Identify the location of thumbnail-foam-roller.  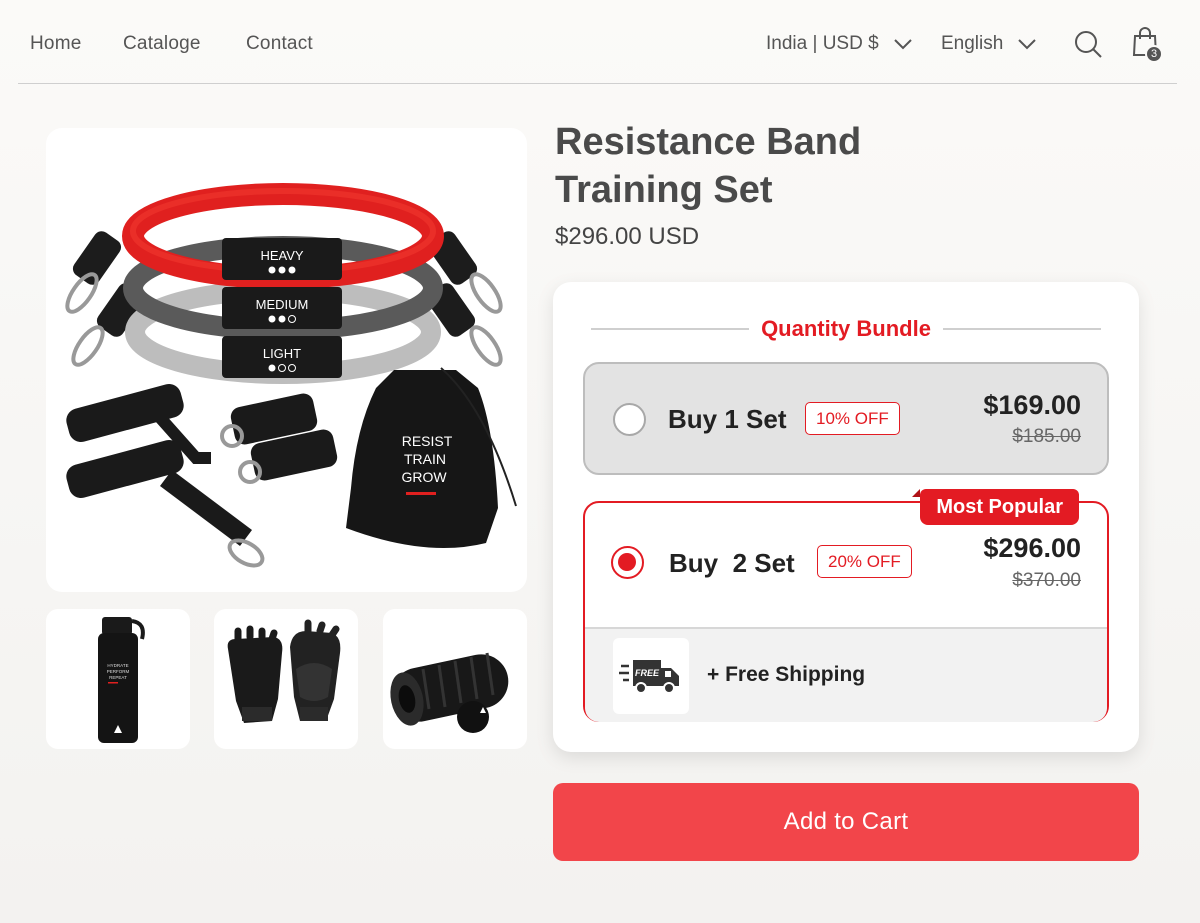
(455, 679).